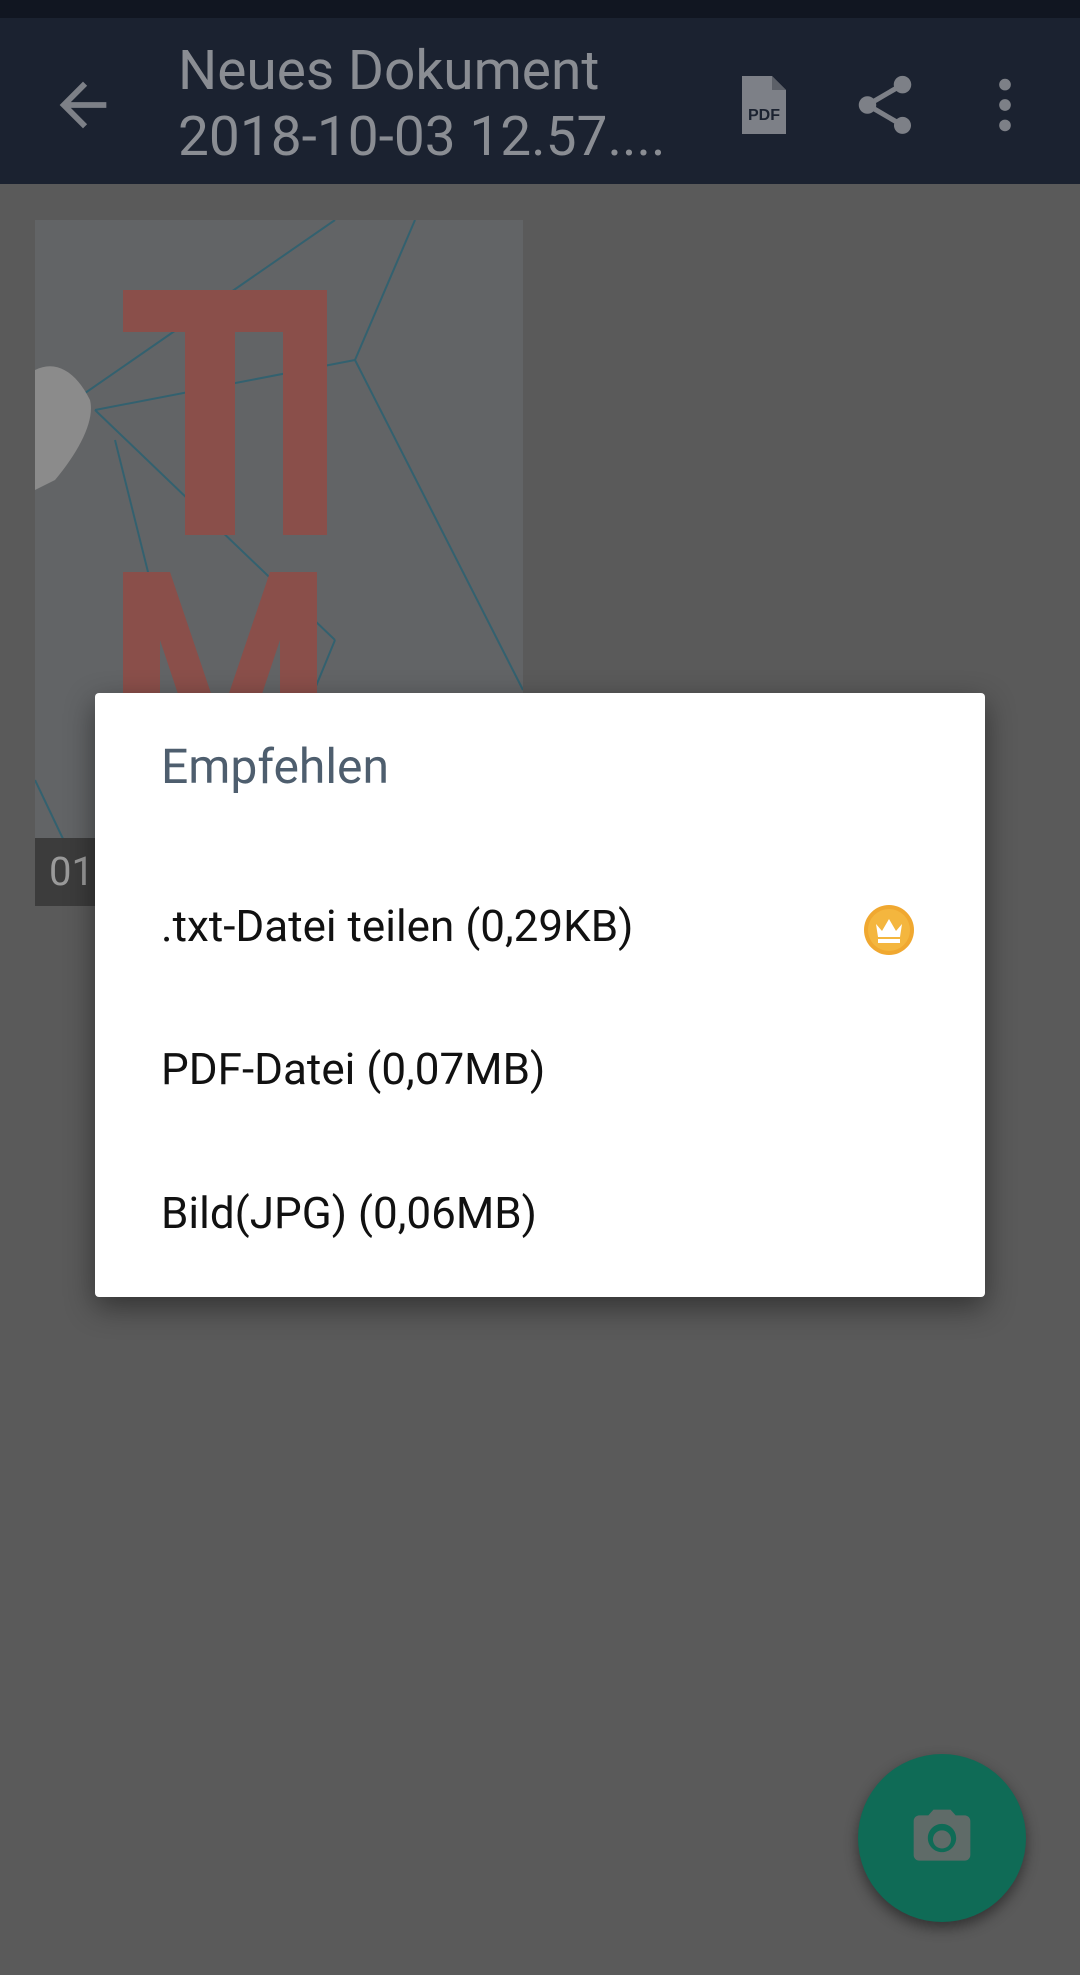 Image resolution: width=1080 pixels, height=1975 pixels. Describe the element at coordinates (353, 1069) in the screenshot. I see `option-label: PDF-Datei (0,07MB)` at that location.